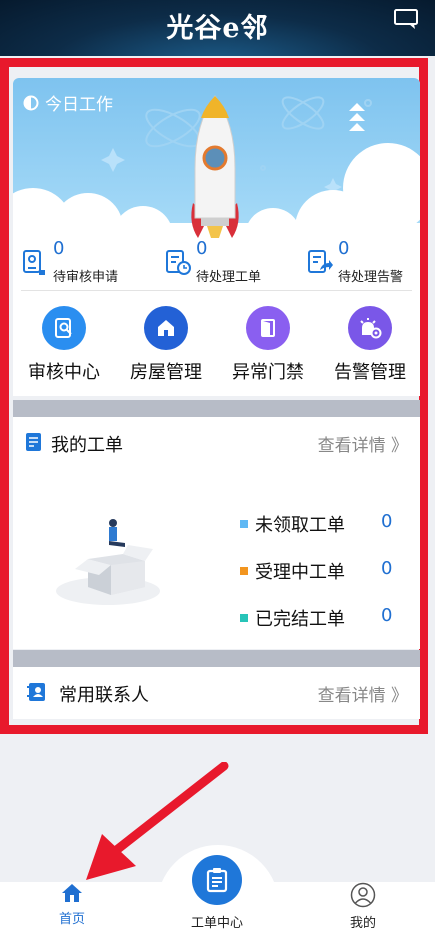 The width and height of the screenshot is (435, 935). I want to click on today-title: 今日工作, so click(68, 102).